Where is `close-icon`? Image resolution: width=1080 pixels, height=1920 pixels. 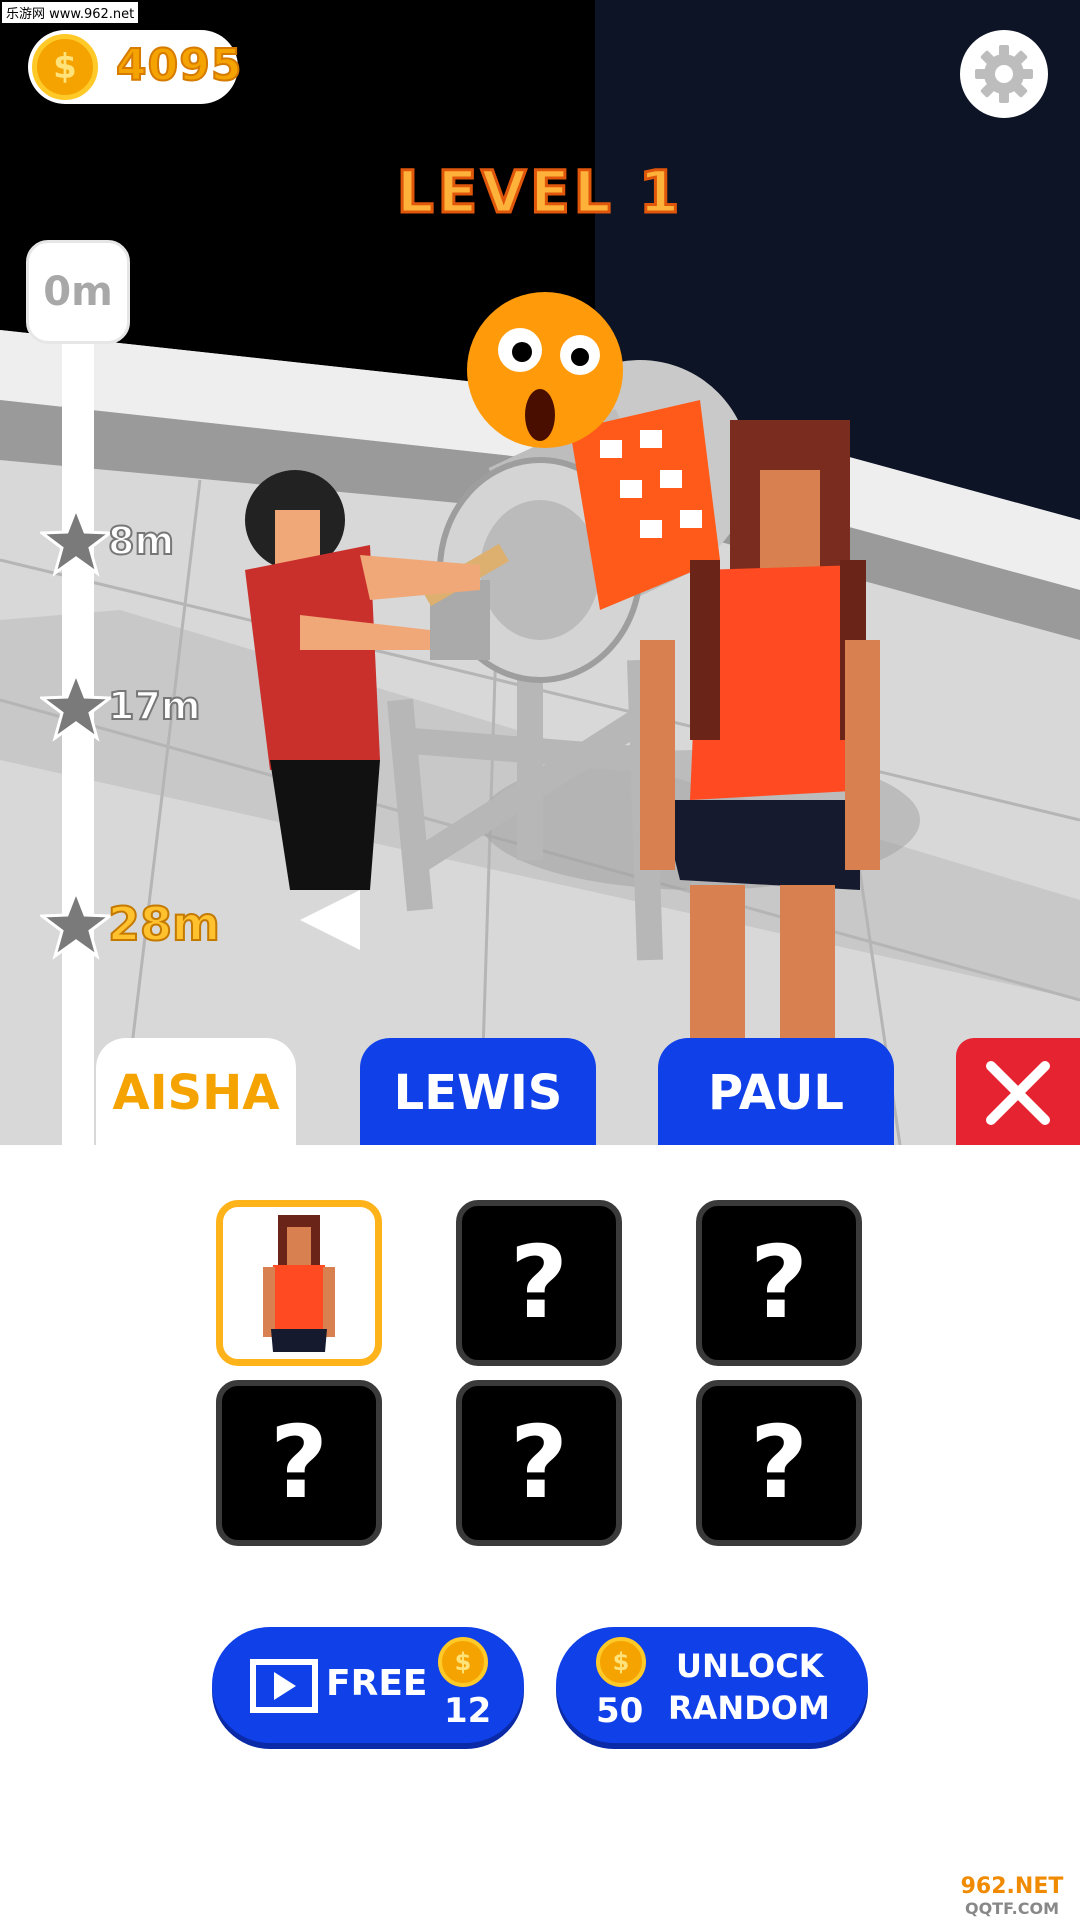
close-icon is located at coordinates (1018, 1093).